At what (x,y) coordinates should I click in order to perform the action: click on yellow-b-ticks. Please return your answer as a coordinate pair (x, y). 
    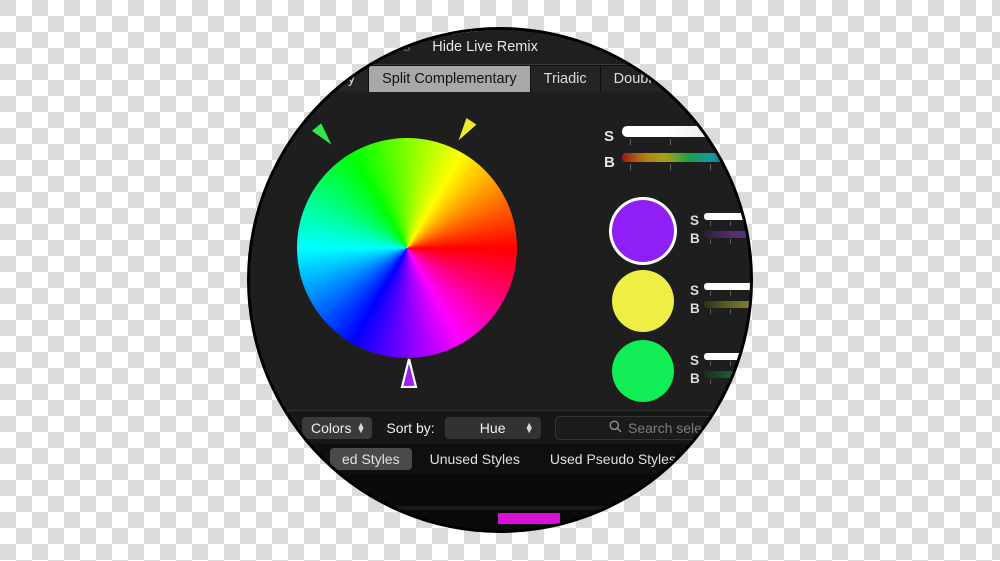
    Looking at the image, I should click on (727, 312).